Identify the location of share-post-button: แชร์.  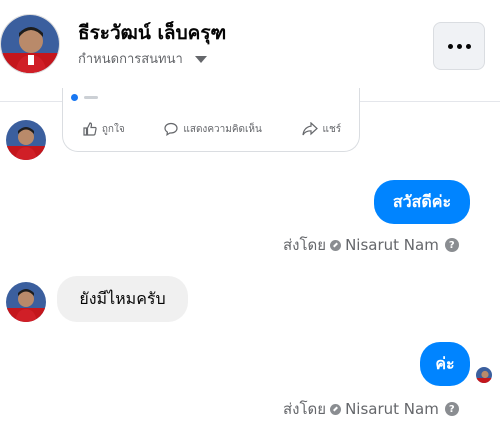
(321, 129).